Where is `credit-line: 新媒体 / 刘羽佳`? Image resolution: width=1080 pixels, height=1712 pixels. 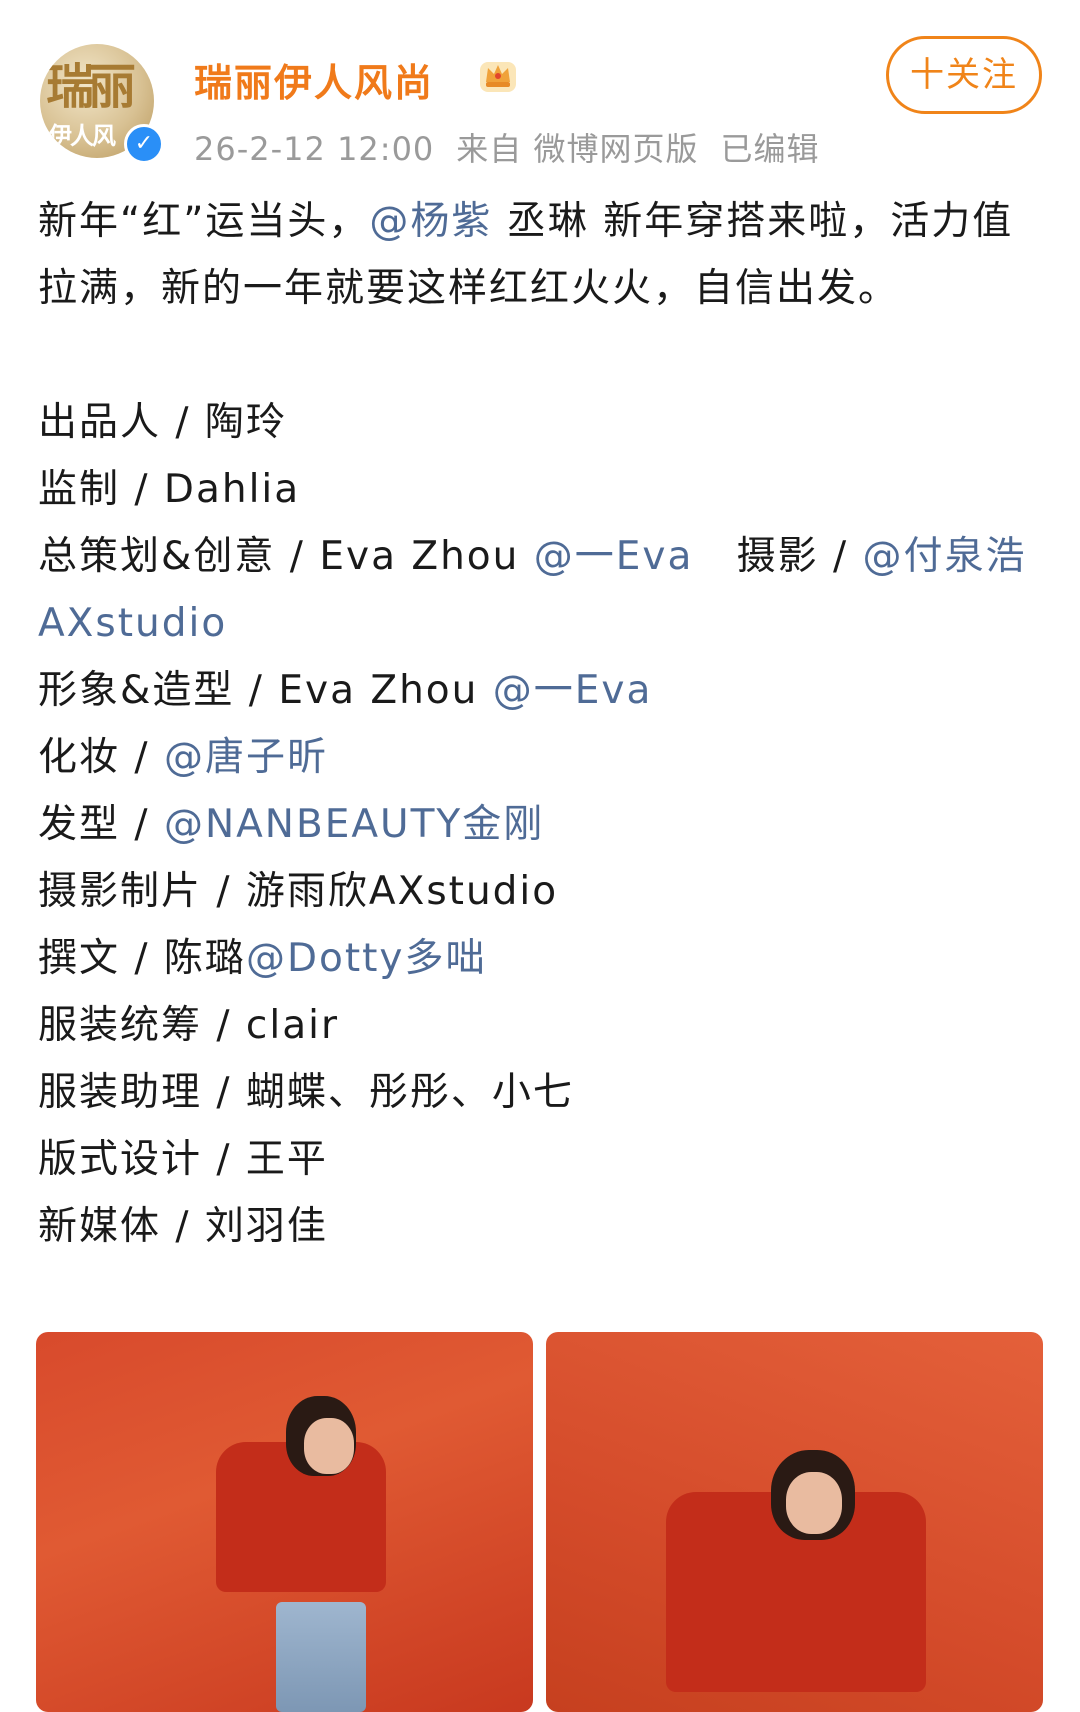 credit-line: 新媒体 / 刘羽佳 is located at coordinates (540, 1226).